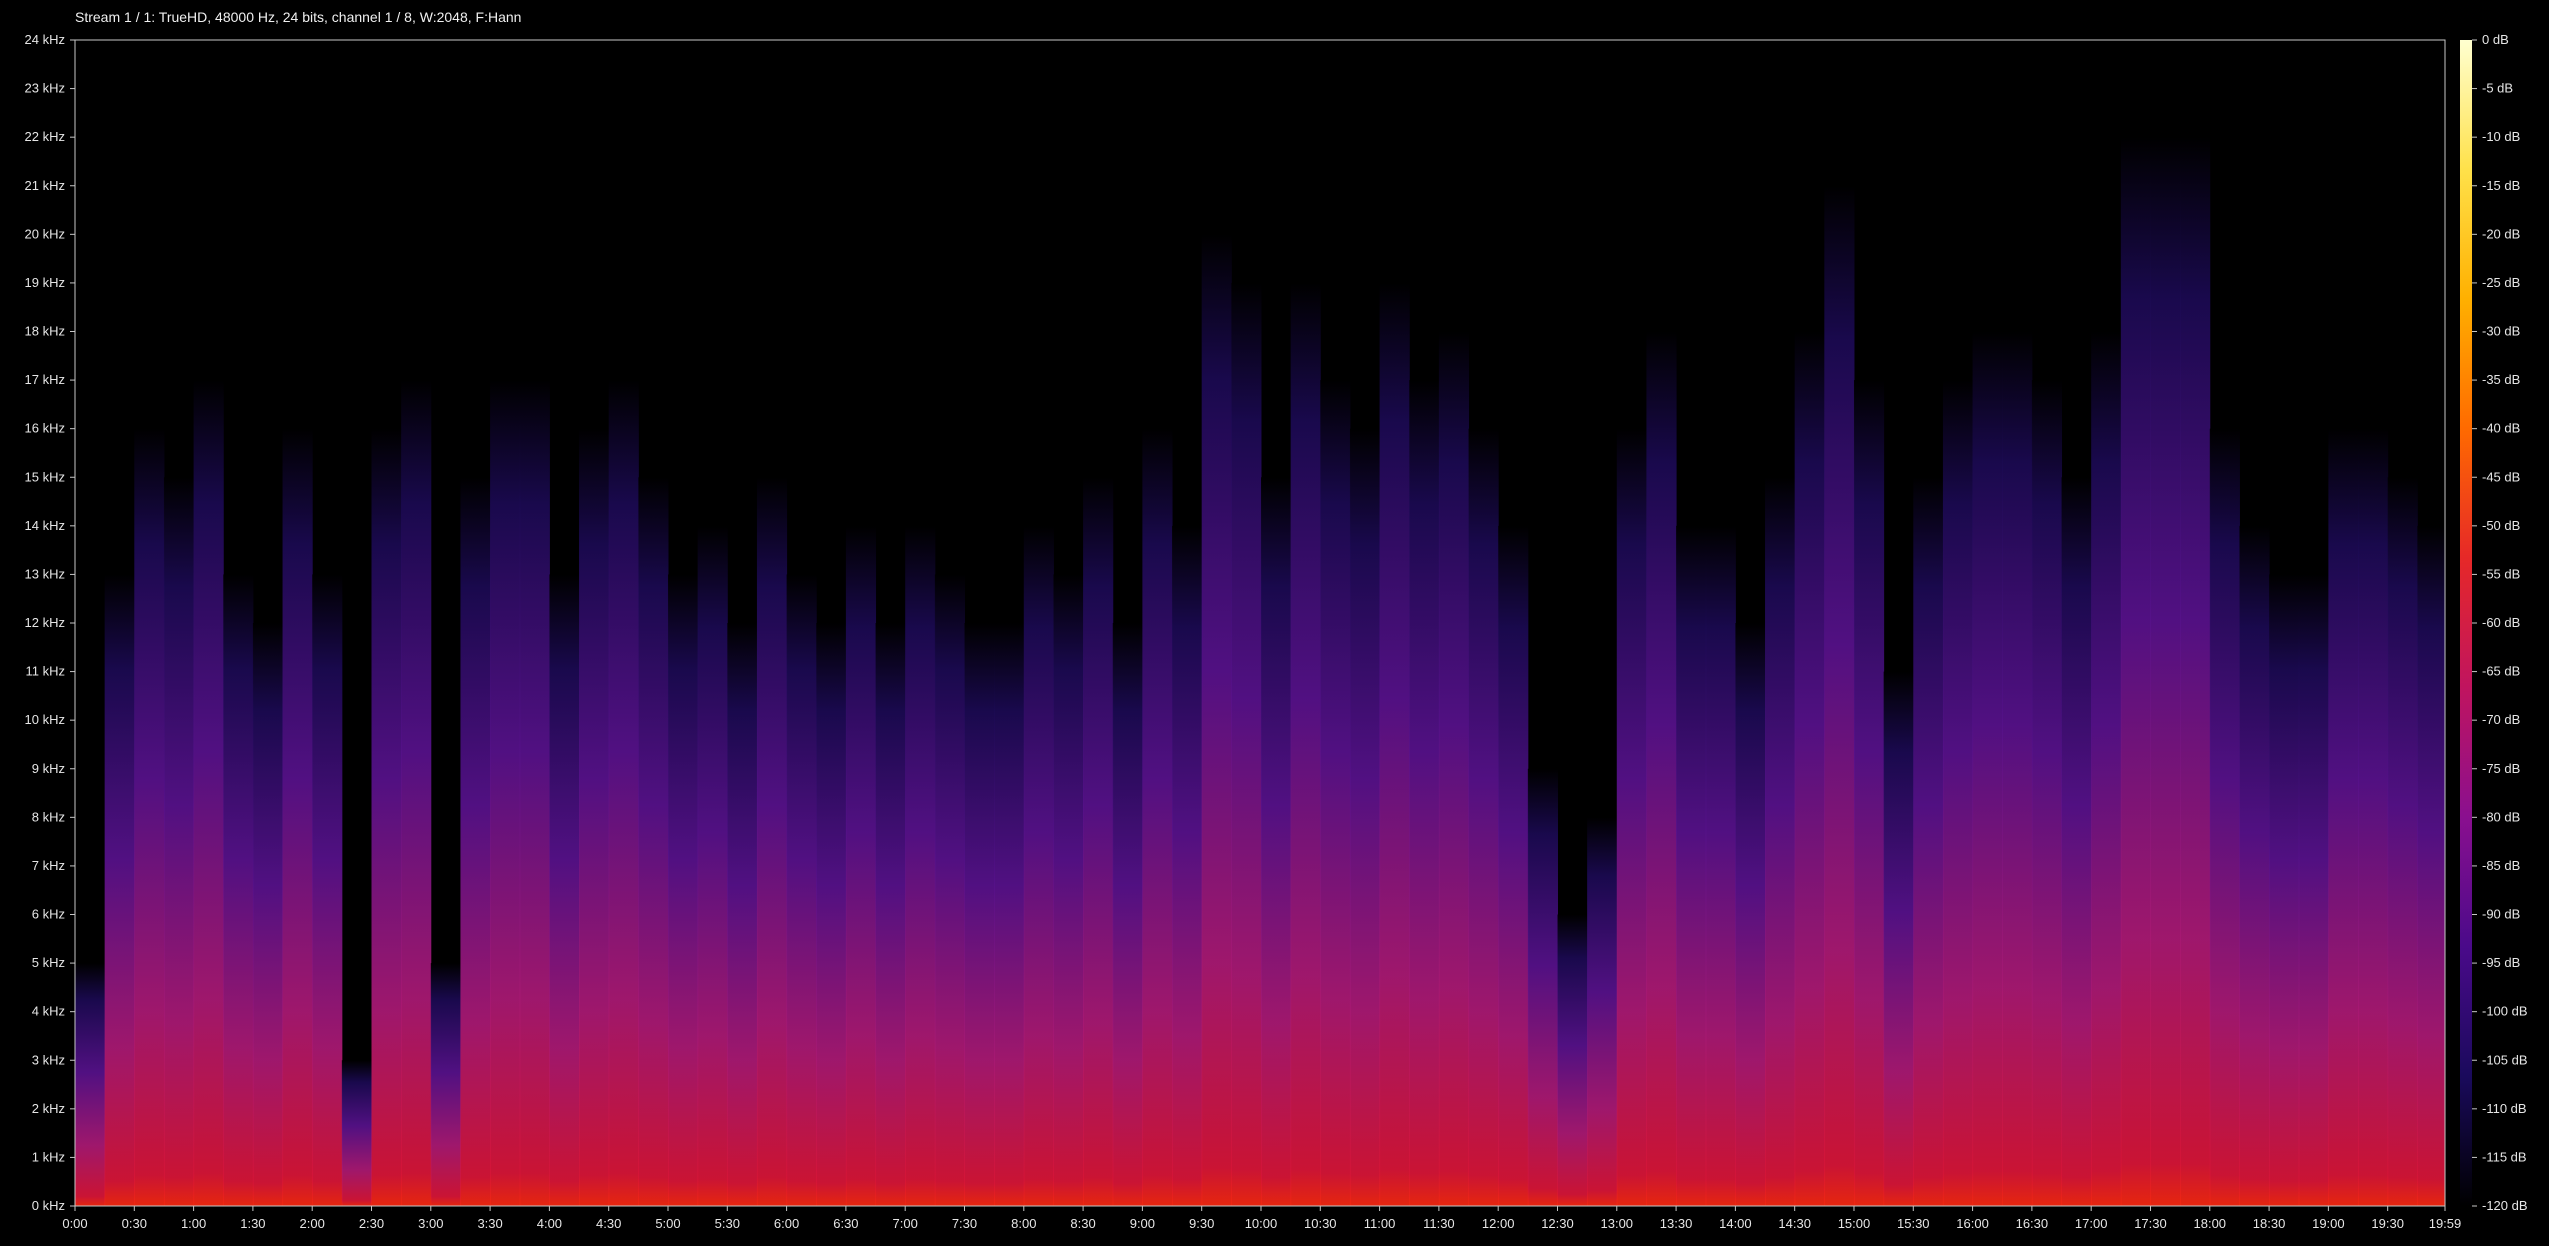  I want to click on x-tick-label: 19:30, so click(2387, 1223).